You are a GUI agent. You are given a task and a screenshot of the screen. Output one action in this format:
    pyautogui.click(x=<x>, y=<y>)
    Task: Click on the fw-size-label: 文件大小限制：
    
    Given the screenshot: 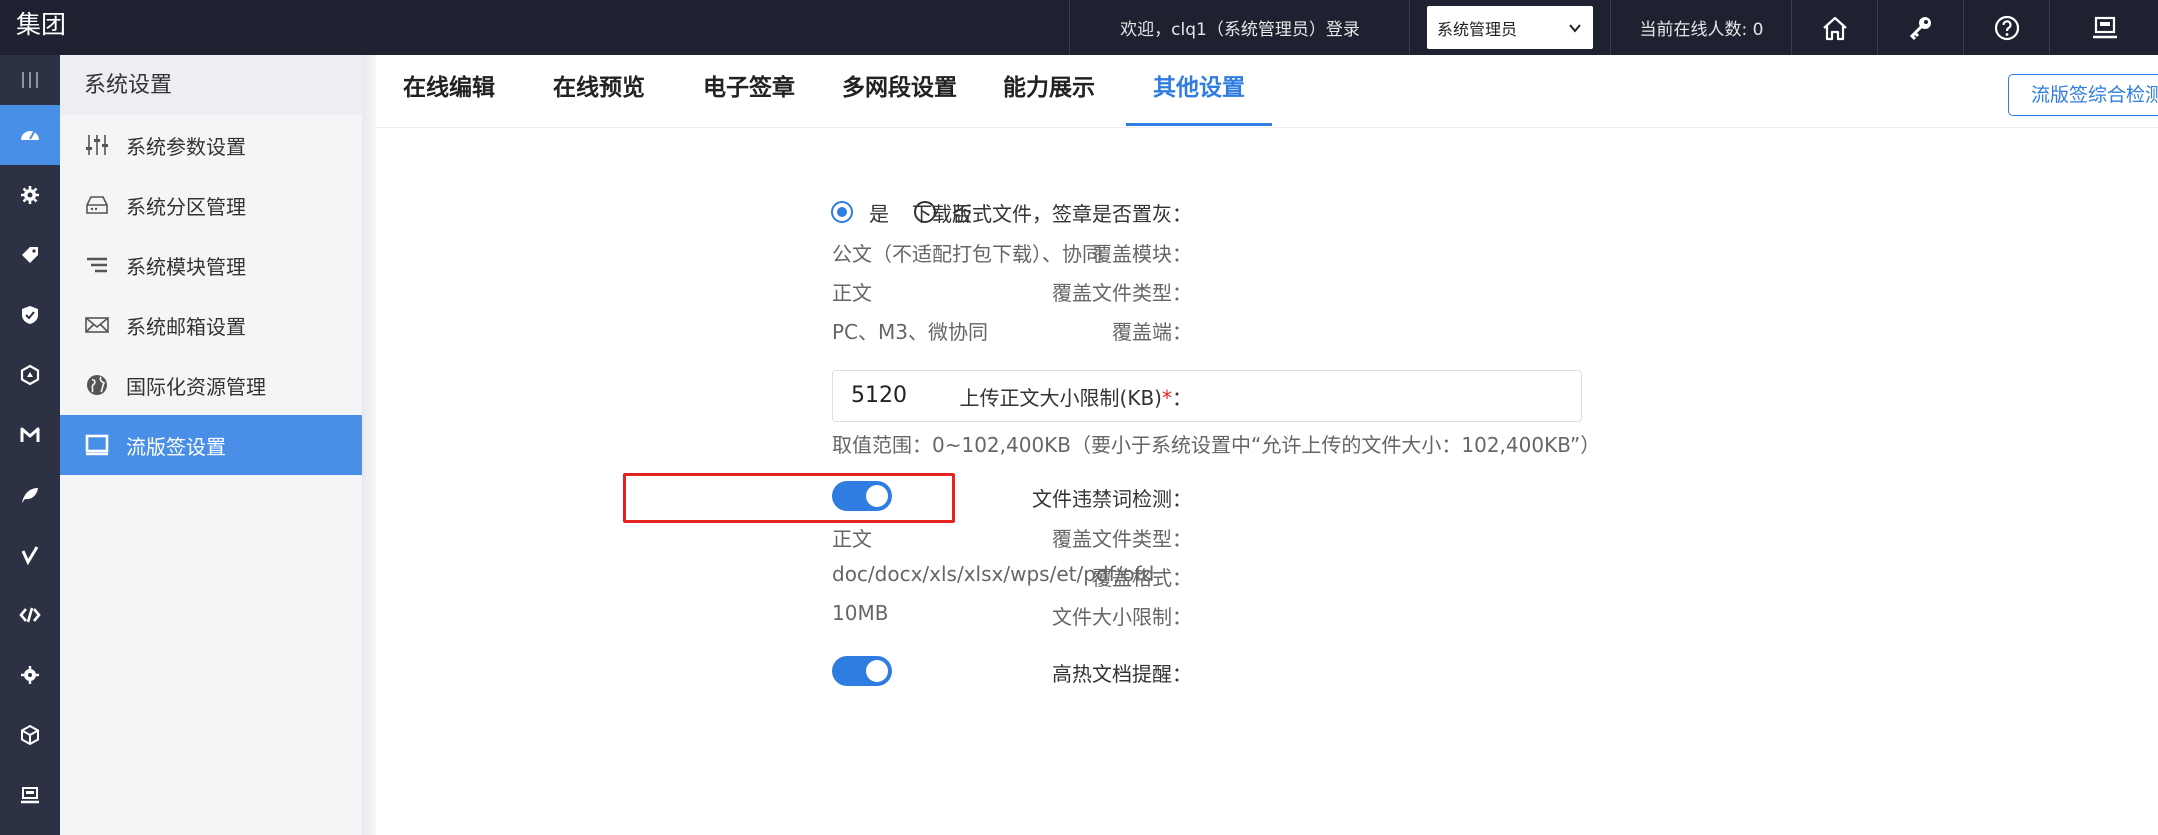 What is the action you would take?
    pyautogui.click(x=1122, y=617)
    